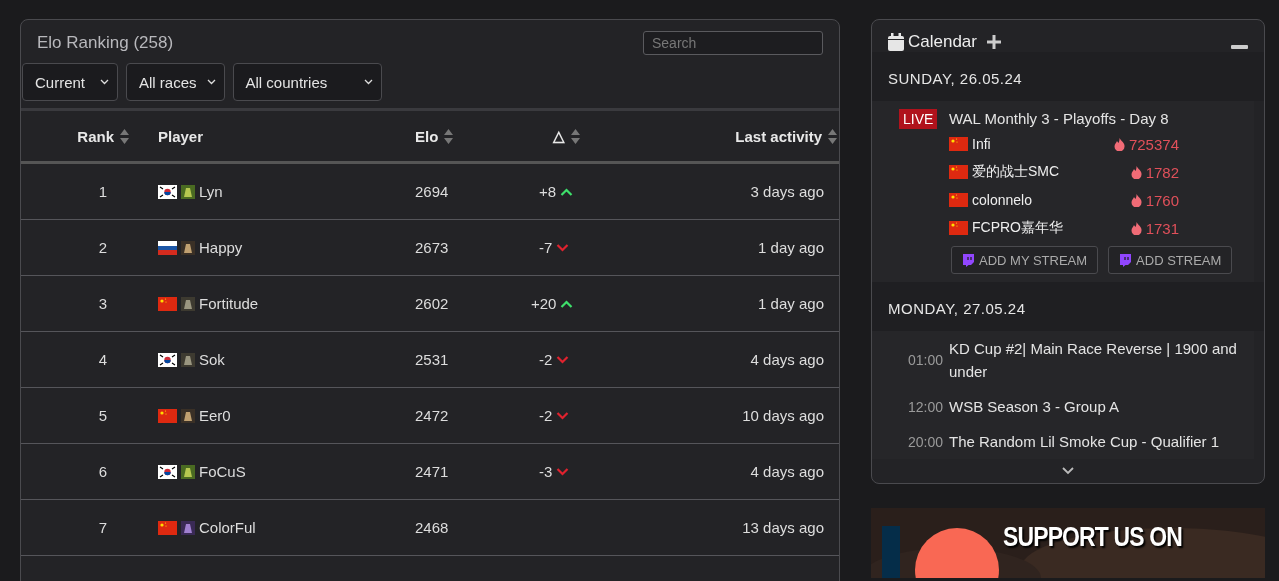  I want to click on add-stream-button: ADD STREAM, so click(1170, 260).